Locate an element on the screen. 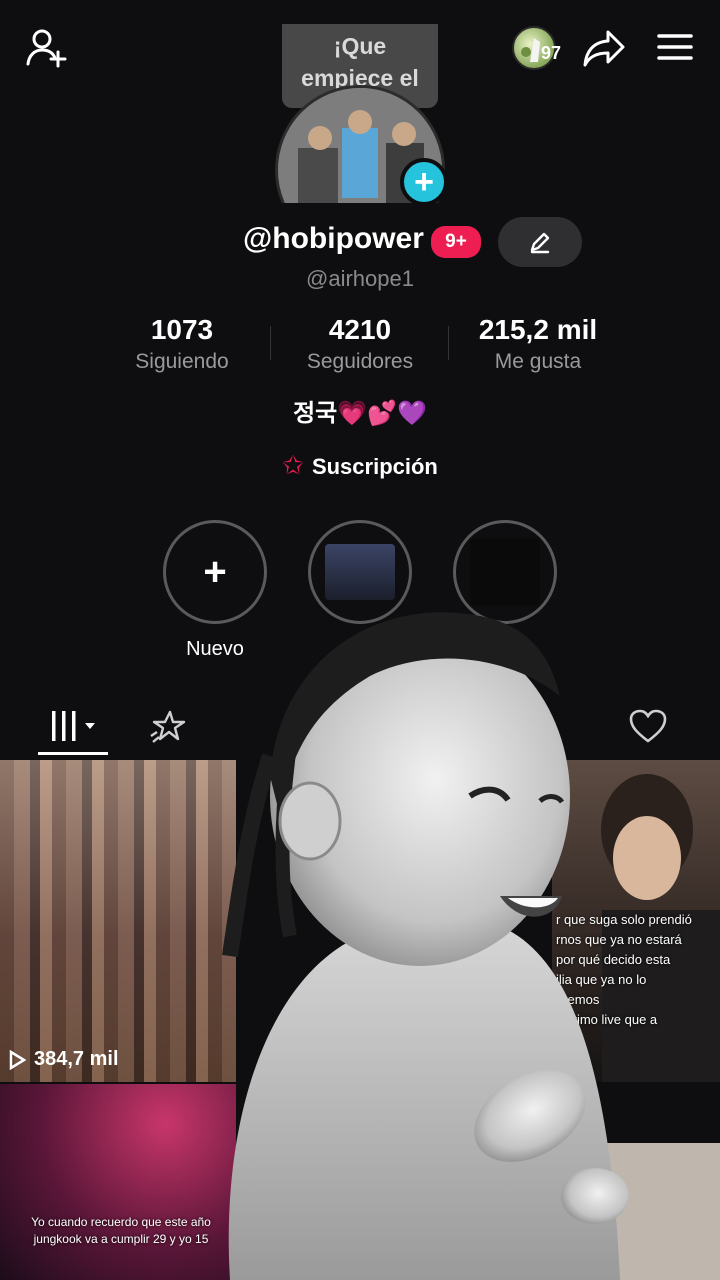  tab-favorites is located at coordinates (168, 726).